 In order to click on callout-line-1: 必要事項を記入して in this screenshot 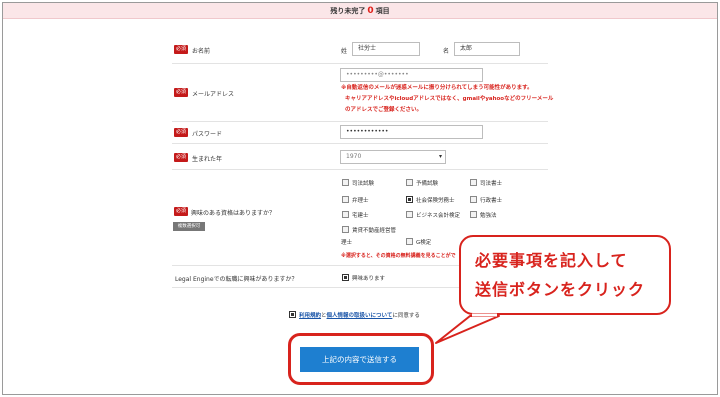, I will do `click(551, 260)`.